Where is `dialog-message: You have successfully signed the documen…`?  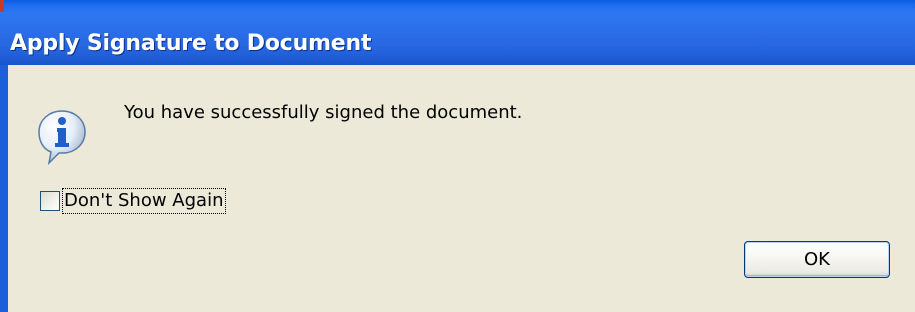 dialog-message: You have successfully signed the documen… is located at coordinates (323, 112).